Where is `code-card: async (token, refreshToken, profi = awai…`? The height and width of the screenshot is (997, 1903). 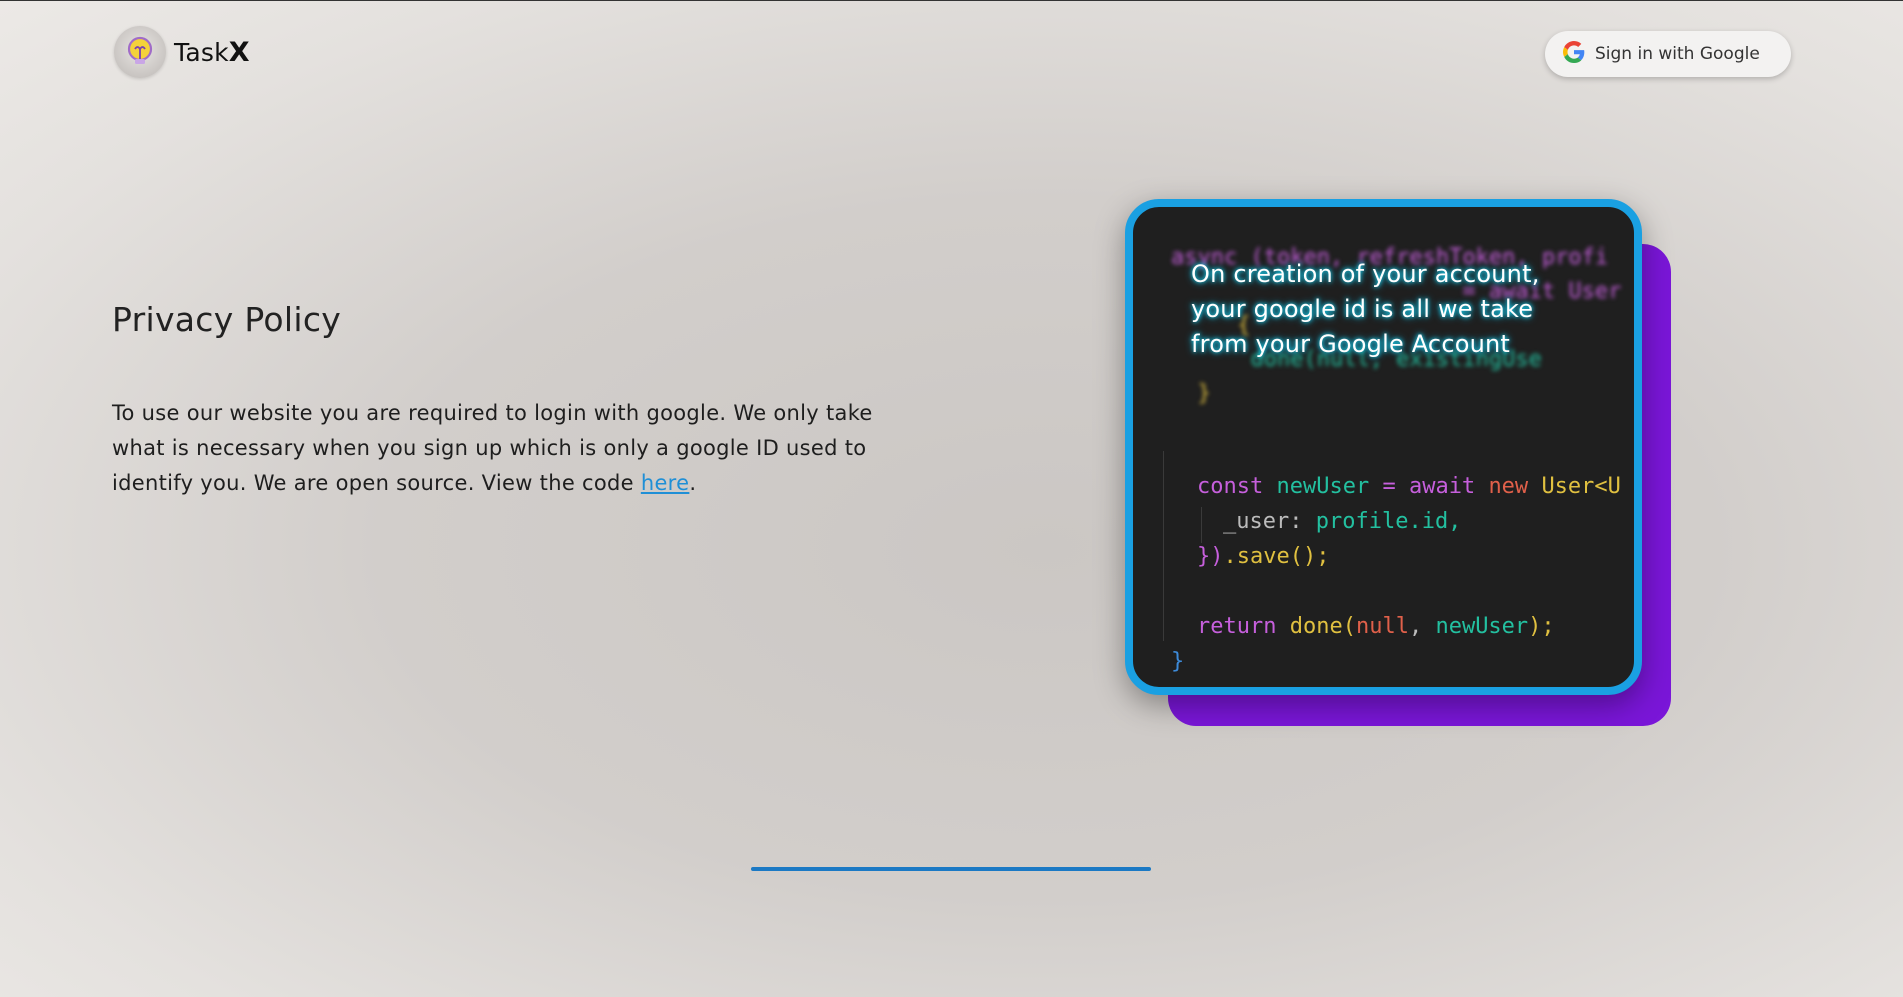 code-card: async (token, refreshToken, profi = awai… is located at coordinates (1383, 447).